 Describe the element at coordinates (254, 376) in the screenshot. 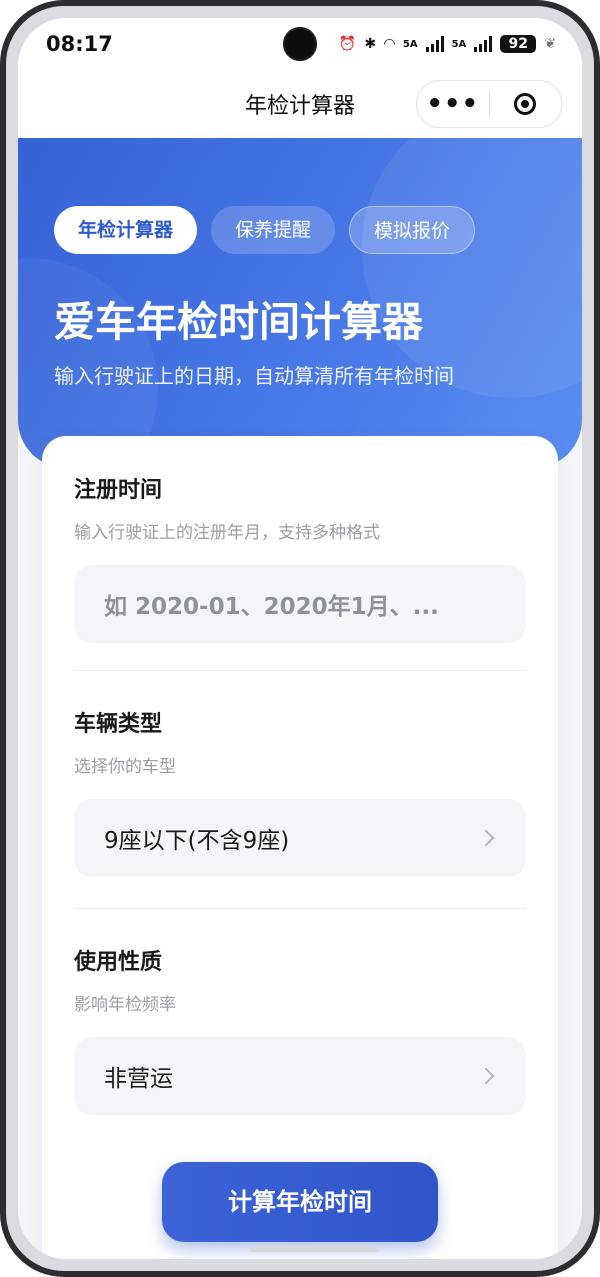

I see `hero-subtitle: 输入行驶证上的日期，自动算清所有年检时间` at that location.